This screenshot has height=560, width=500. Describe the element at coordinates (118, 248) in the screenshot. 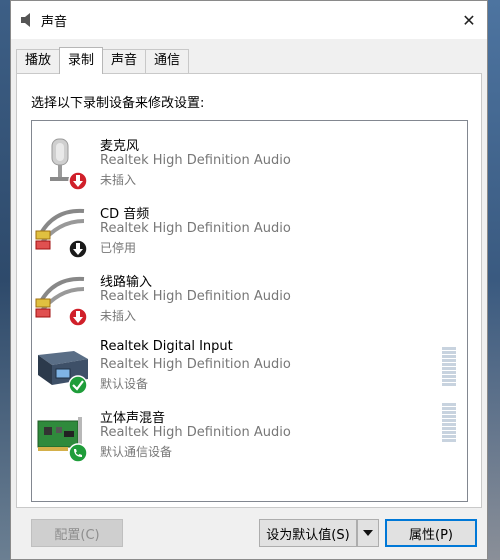

I see `device-status: 已停用` at that location.